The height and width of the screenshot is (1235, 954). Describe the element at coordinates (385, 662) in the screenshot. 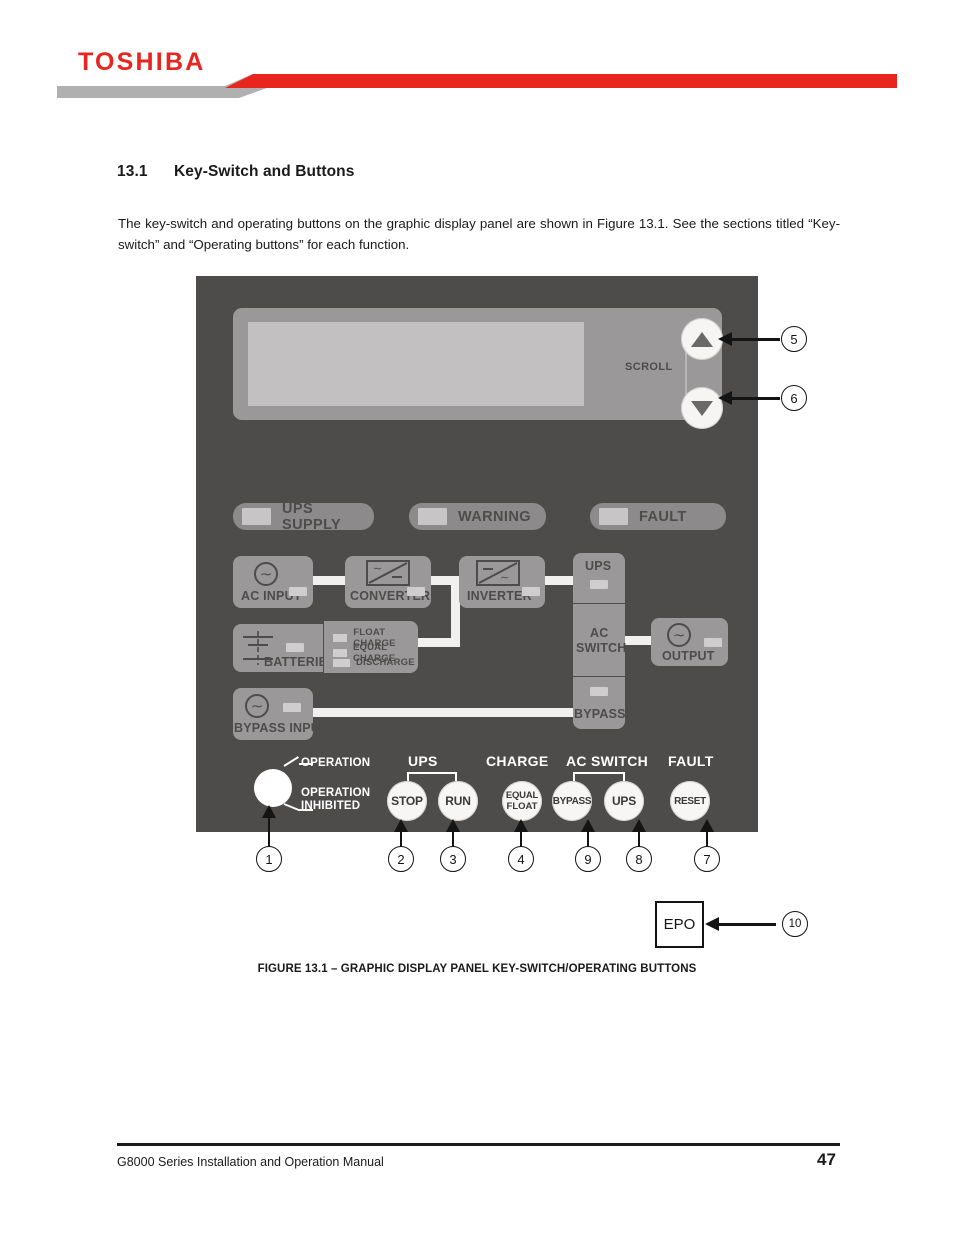

I see `charge-state-label: DISCHARGE` at that location.